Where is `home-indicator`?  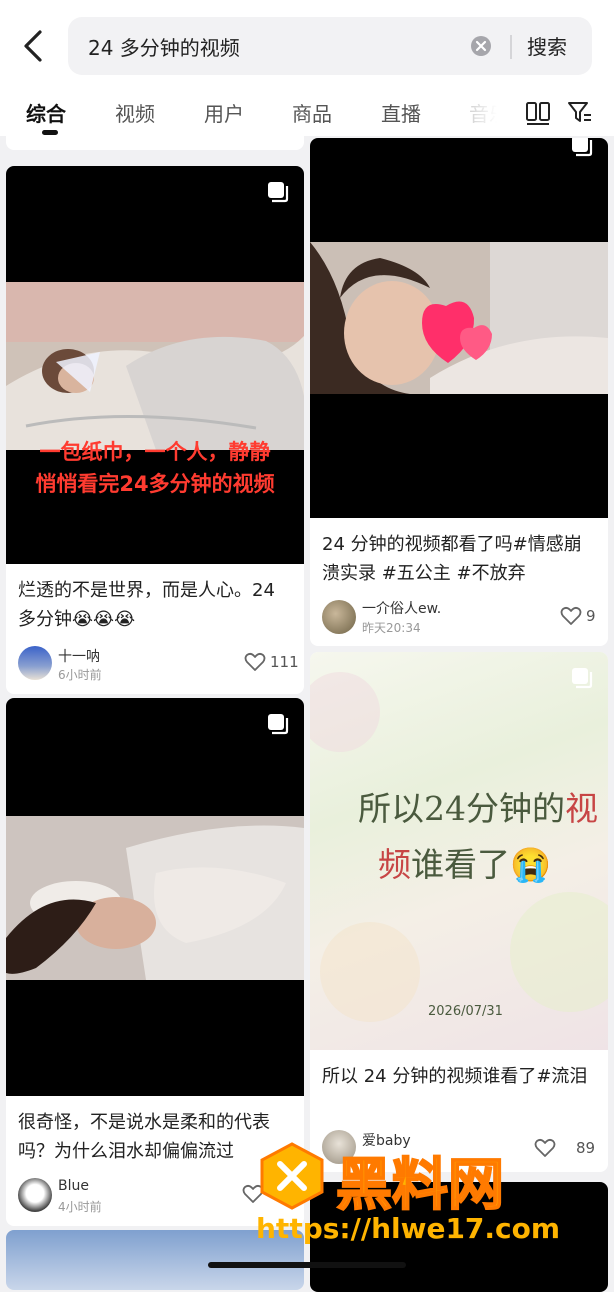
home-indicator is located at coordinates (307, 1265).